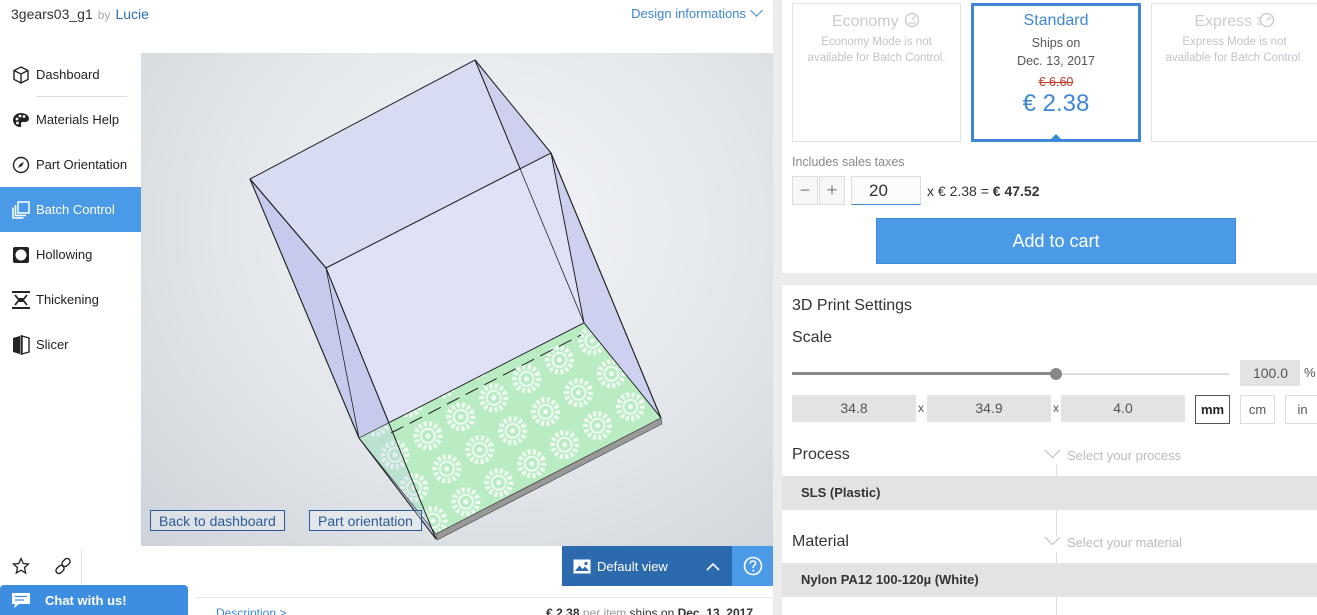 This screenshot has height=615, width=1317. What do you see at coordinates (104, 15) in the screenshot?
I see `design-by: by` at bounding box center [104, 15].